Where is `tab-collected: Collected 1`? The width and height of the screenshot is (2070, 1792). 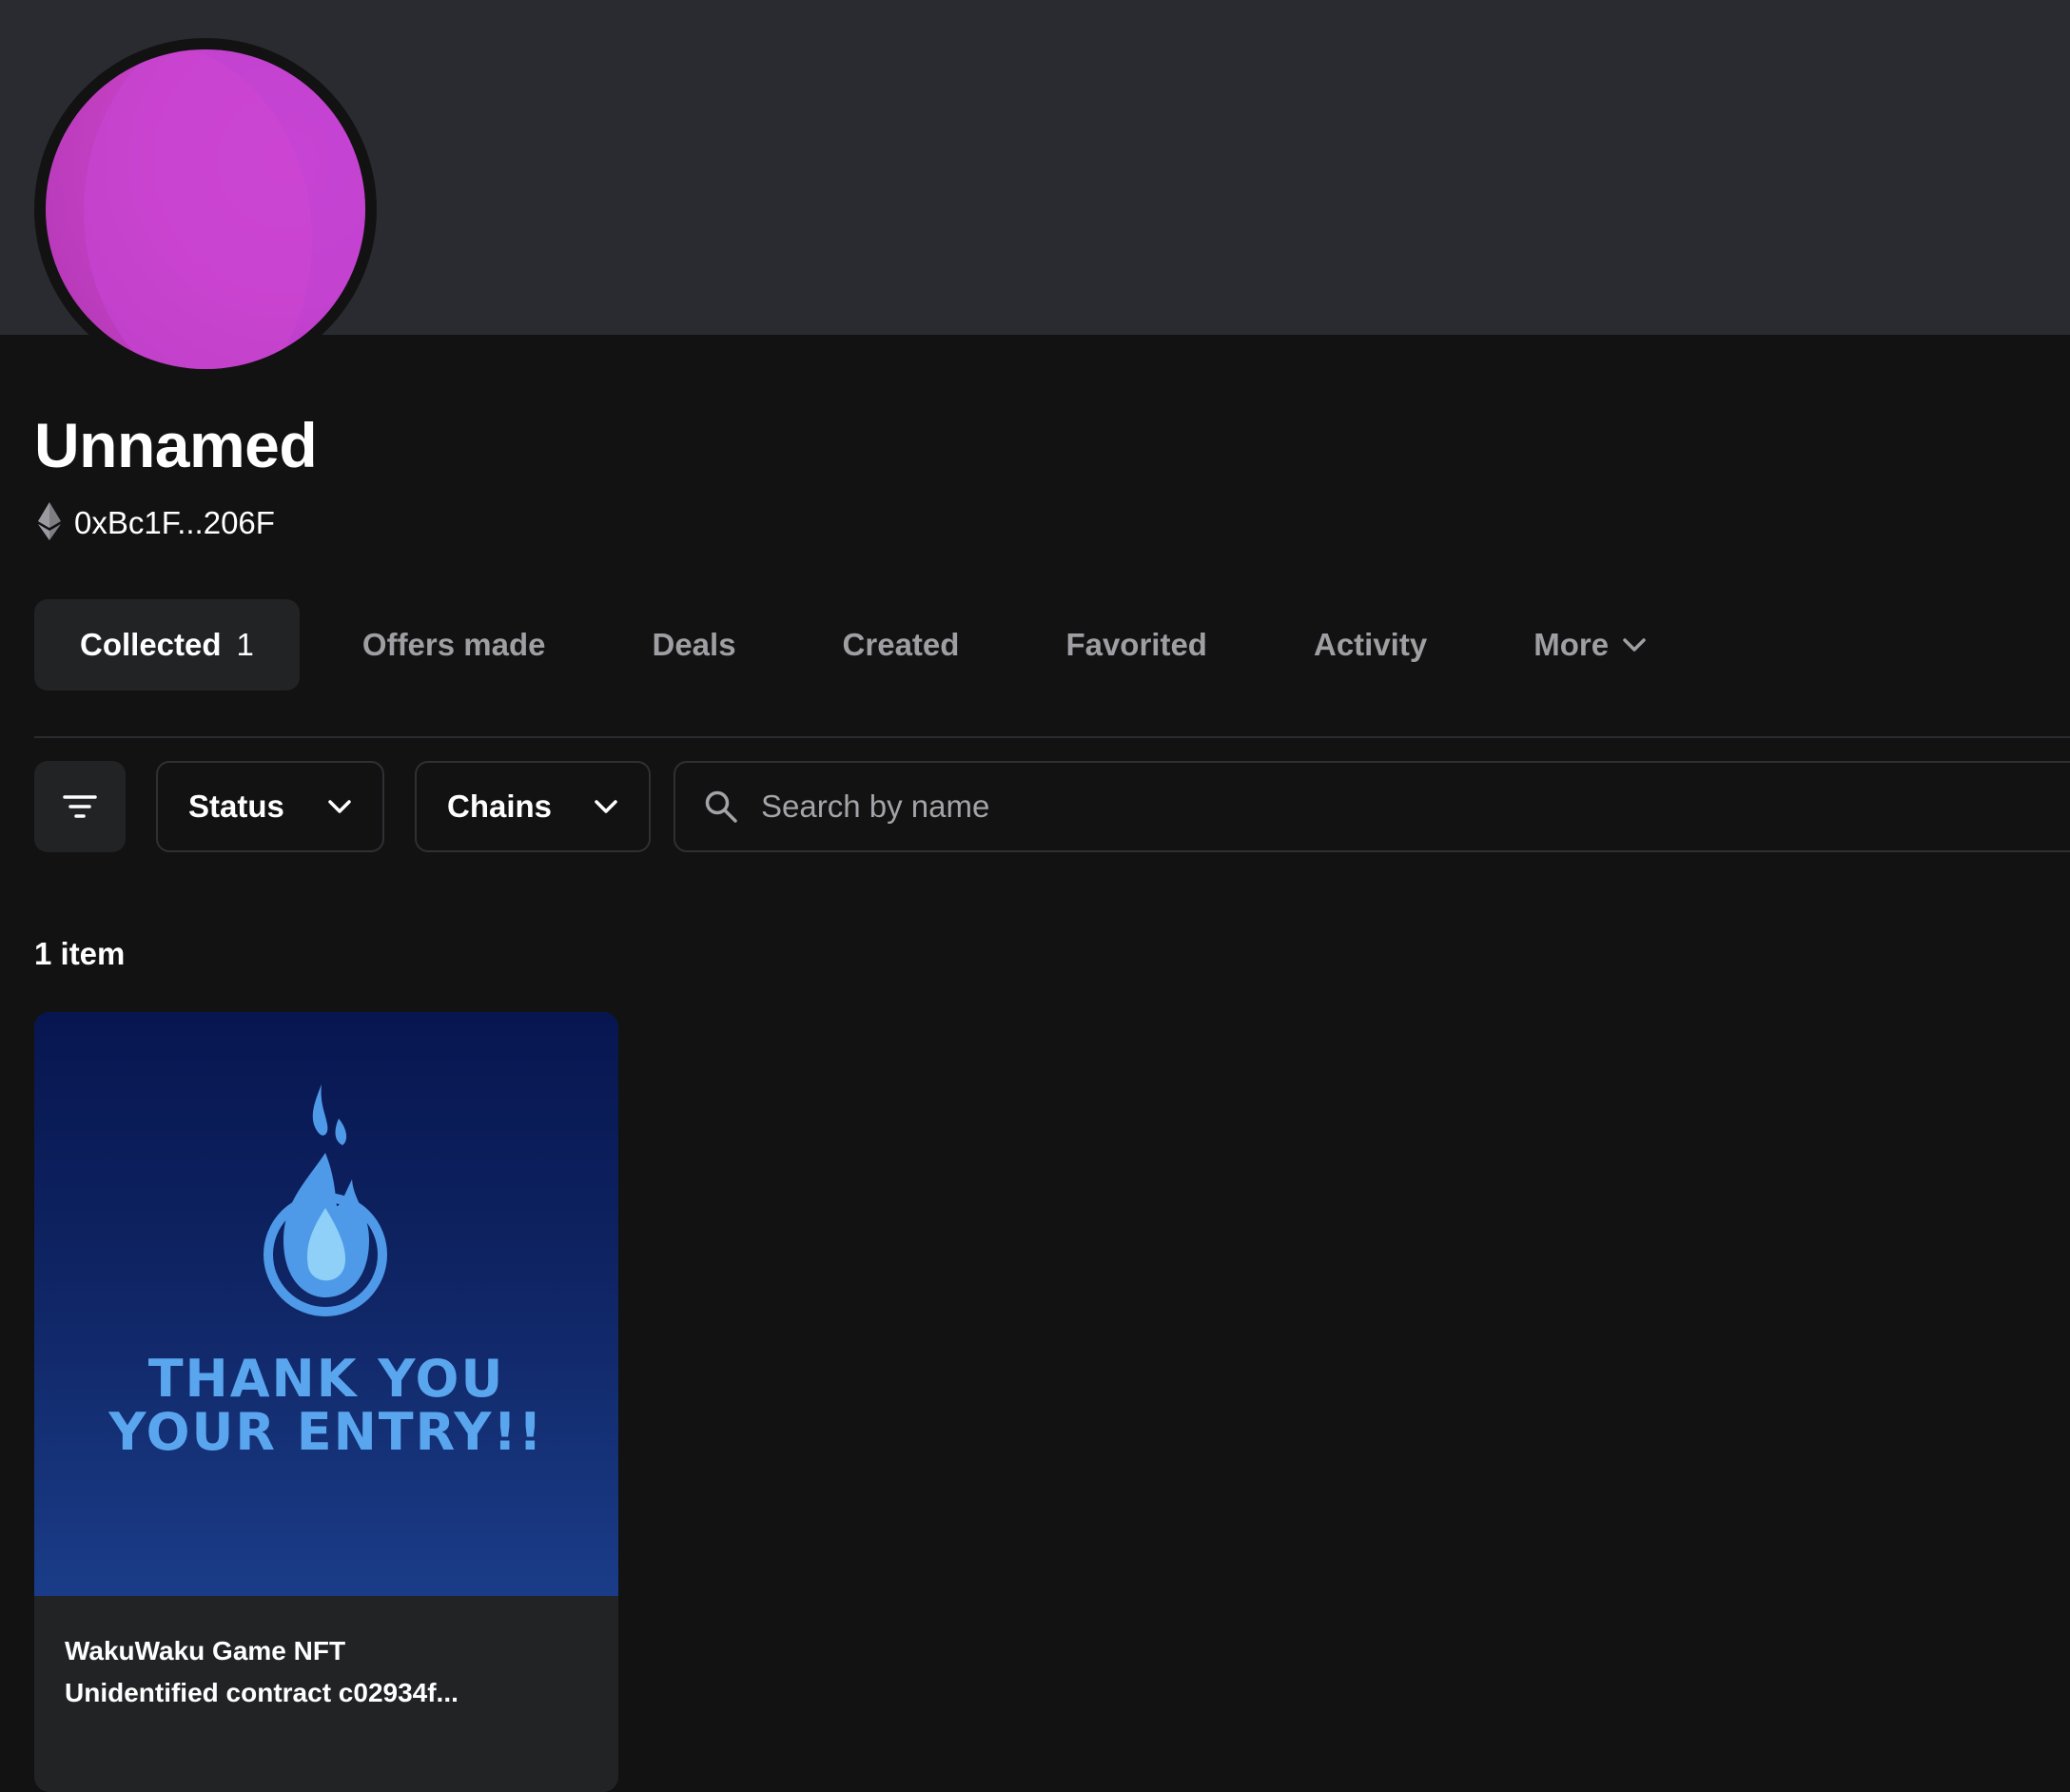
tab-collected: Collected 1 is located at coordinates (167, 645).